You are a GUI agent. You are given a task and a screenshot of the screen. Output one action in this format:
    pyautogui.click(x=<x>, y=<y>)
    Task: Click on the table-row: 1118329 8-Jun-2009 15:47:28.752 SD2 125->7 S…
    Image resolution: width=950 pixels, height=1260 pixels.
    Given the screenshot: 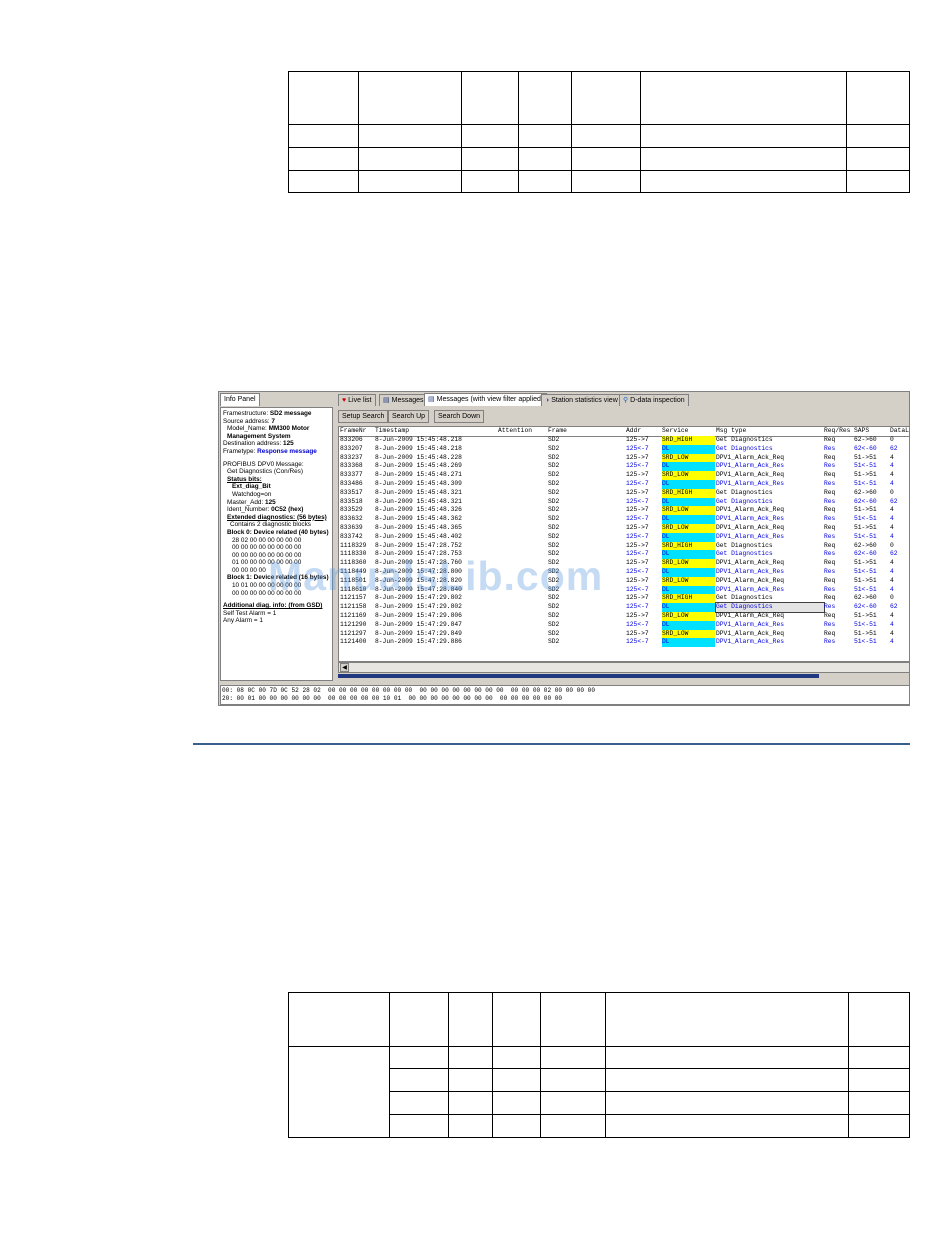 What is the action you would take?
    pyautogui.click(x=624, y=546)
    